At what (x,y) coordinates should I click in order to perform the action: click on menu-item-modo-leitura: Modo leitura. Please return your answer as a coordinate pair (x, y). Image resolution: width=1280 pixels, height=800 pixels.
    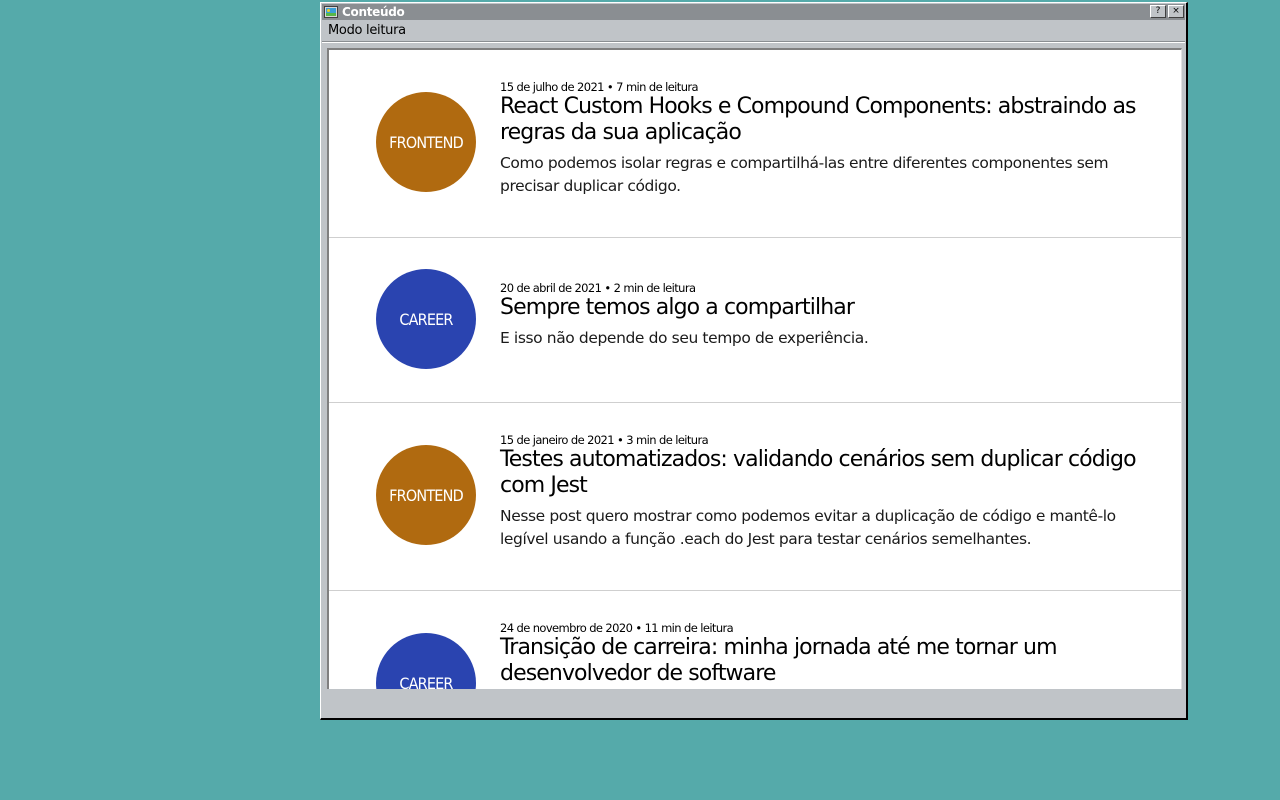
    Looking at the image, I should click on (367, 30).